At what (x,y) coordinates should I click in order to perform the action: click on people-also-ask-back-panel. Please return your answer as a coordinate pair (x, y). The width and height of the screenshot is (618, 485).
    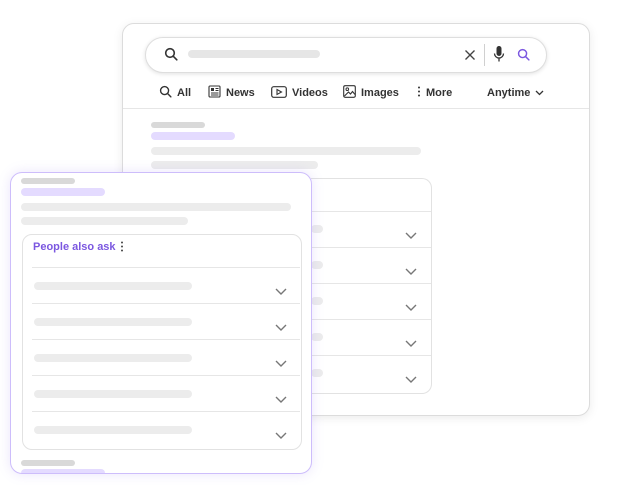
    Looking at the image, I should click on (371, 286).